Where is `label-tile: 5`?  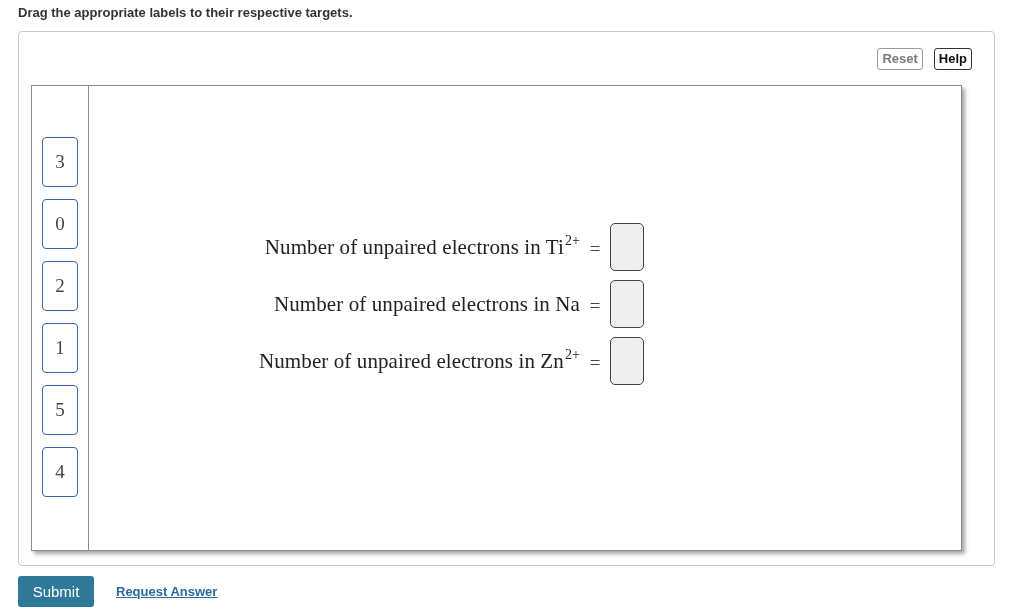 label-tile: 5 is located at coordinates (60, 410).